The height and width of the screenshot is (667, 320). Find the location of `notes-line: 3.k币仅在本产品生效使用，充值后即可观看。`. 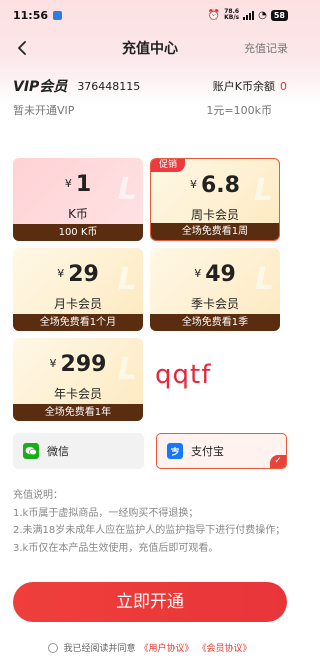

notes-line: 3.k币仅在本产品生效使用，充值后即可观看。 is located at coordinates (116, 548).